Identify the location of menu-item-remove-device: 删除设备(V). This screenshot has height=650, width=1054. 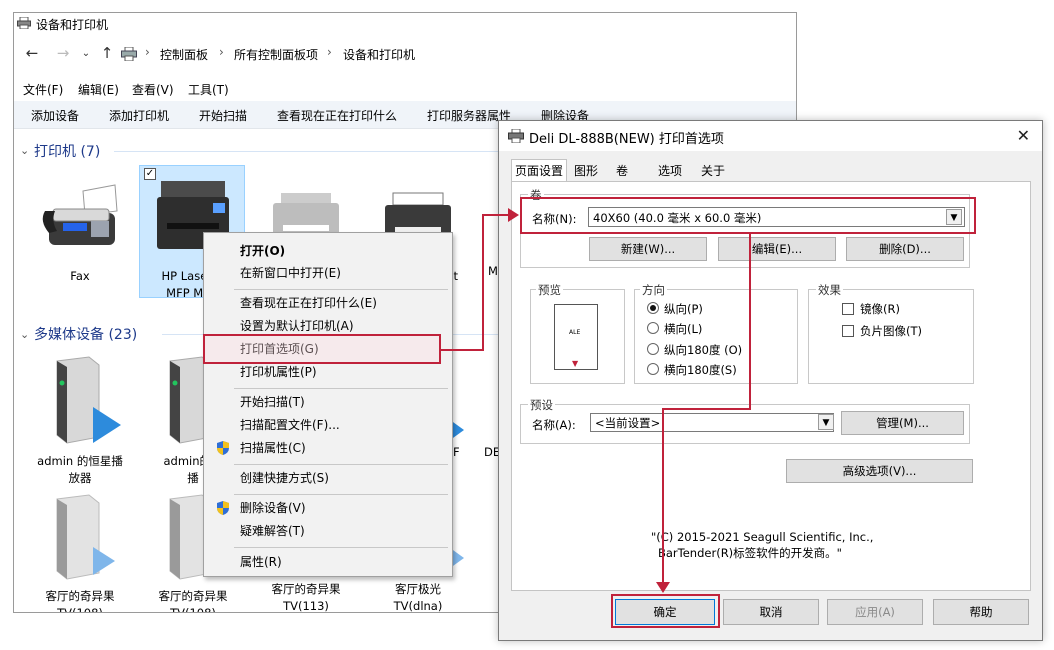
(328, 508).